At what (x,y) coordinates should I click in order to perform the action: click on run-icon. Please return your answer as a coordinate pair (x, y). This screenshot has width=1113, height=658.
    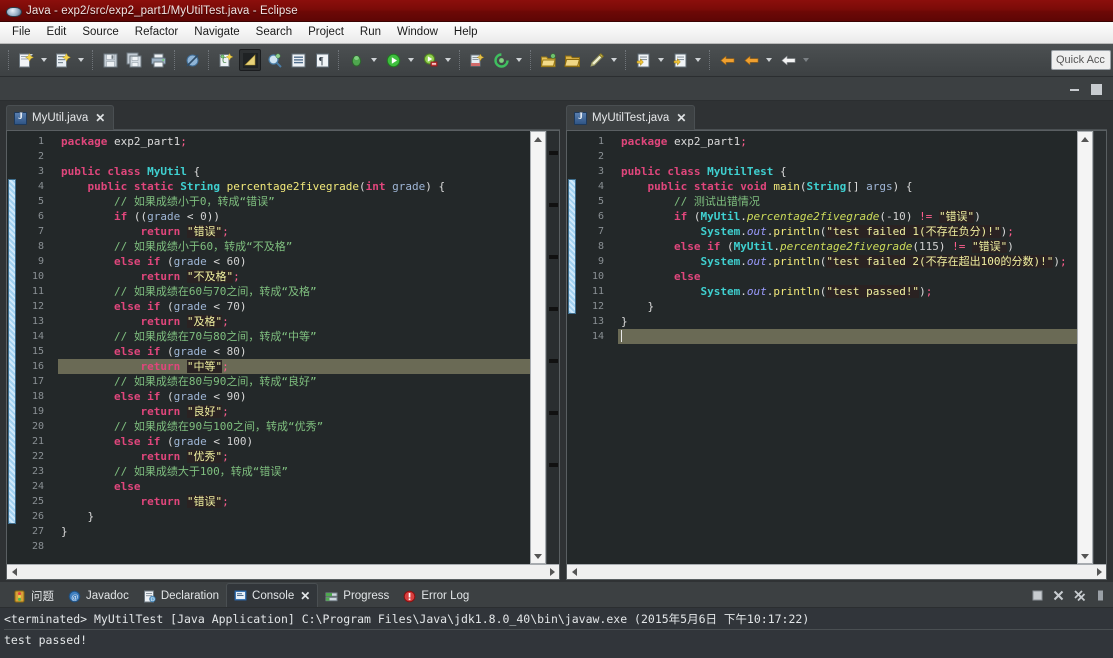
    Looking at the image, I should click on (393, 60).